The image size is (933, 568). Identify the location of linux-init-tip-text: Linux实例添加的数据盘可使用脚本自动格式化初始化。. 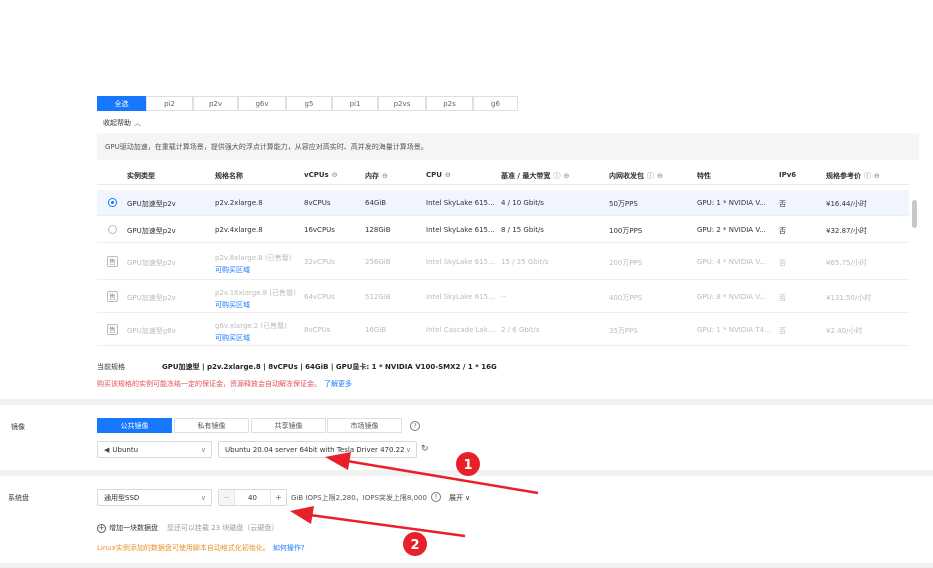
(183, 548).